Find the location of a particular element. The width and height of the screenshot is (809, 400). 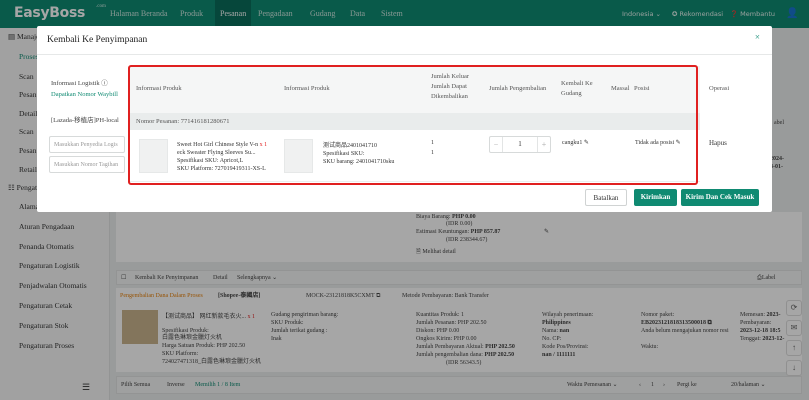

logistics-provider-input: Masukkan Penyedia Logis is located at coordinates (87, 144).